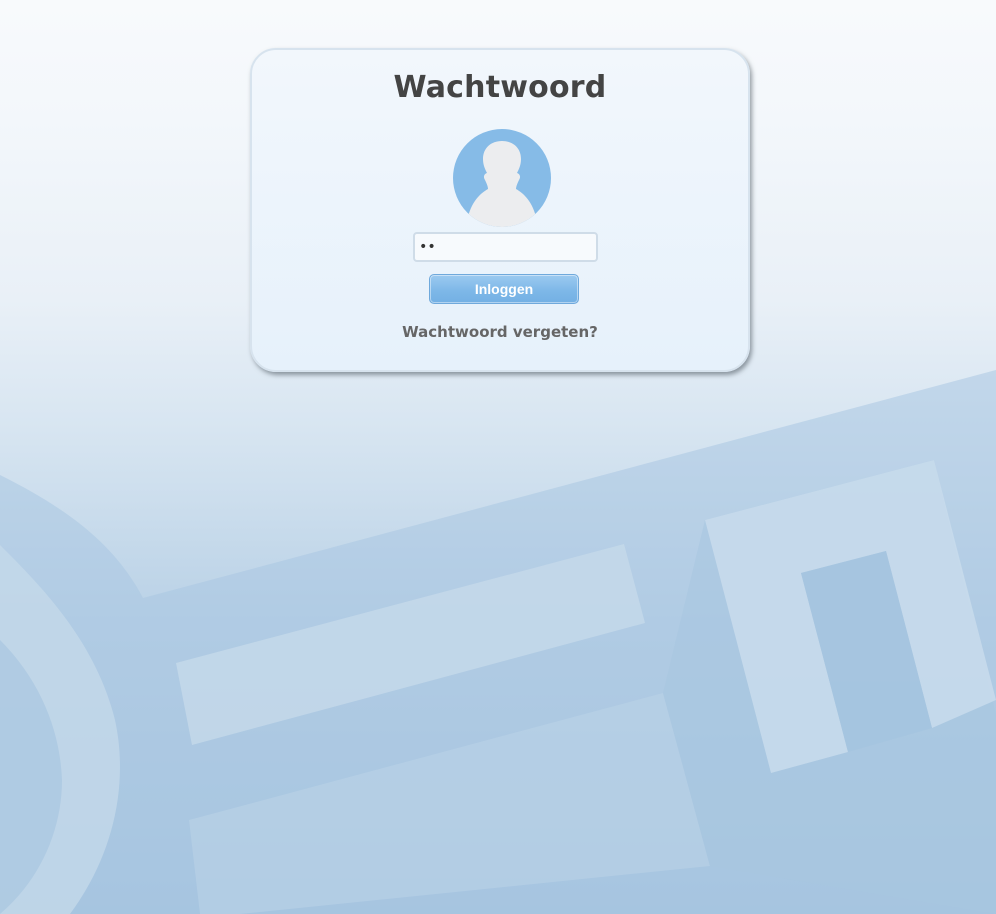 This screenshot has width=996, height=914. Describe the element at coordinates (504, 289) in the screenshot. I see `login-button: Inloggen` at that location.